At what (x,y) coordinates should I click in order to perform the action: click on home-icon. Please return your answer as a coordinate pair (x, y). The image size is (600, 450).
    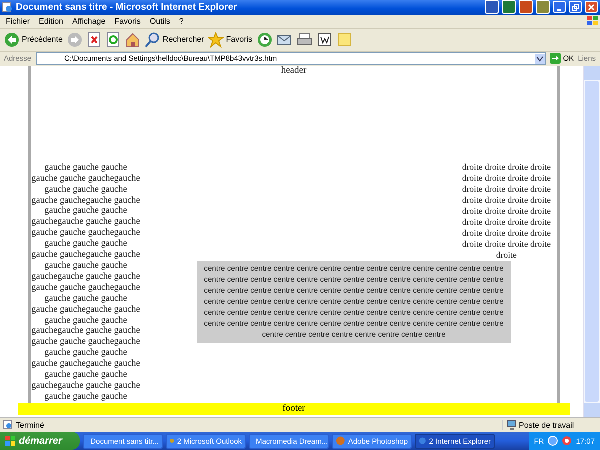
    Looking at the image, I should click on (132, 40).